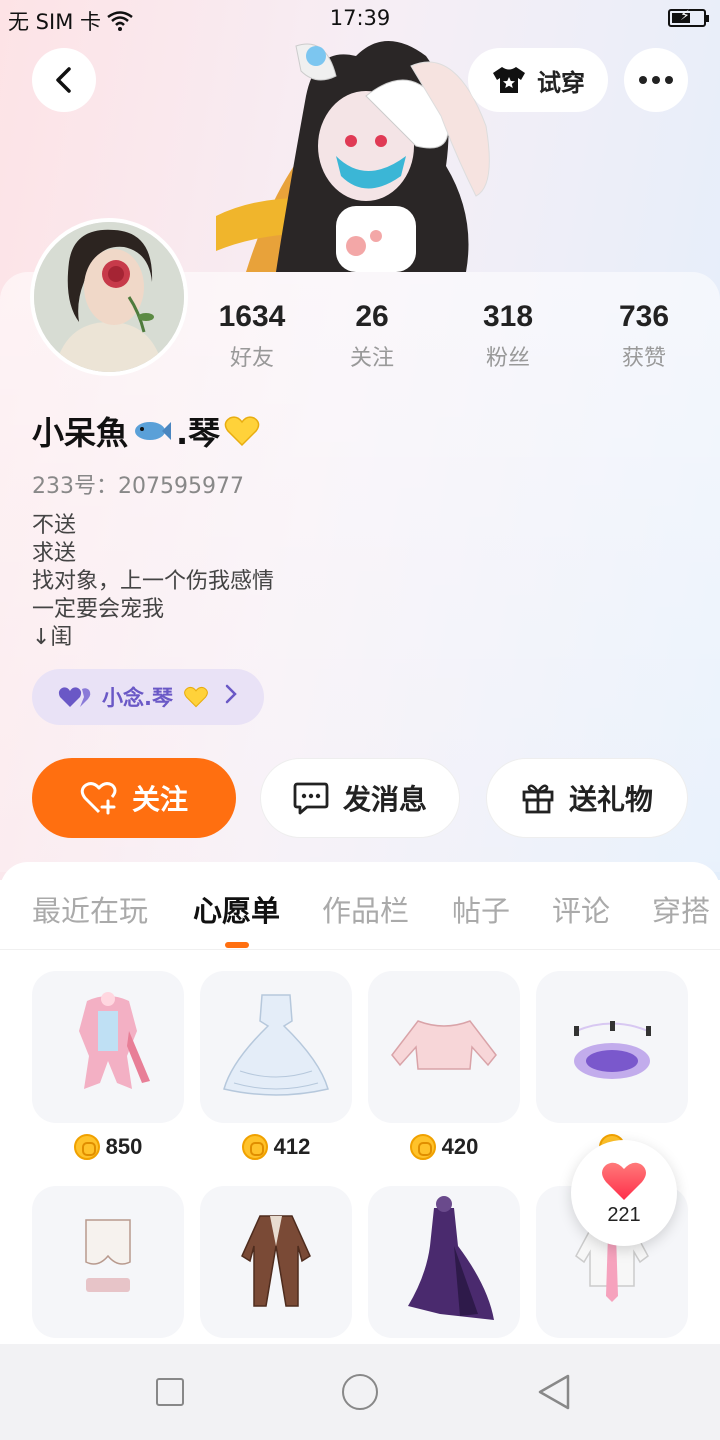 This screenshot has width=720, height=1440. Describe the element at coordinates (52, 637) in the screenshot. I see `bio-line: ↓闺` at that location.